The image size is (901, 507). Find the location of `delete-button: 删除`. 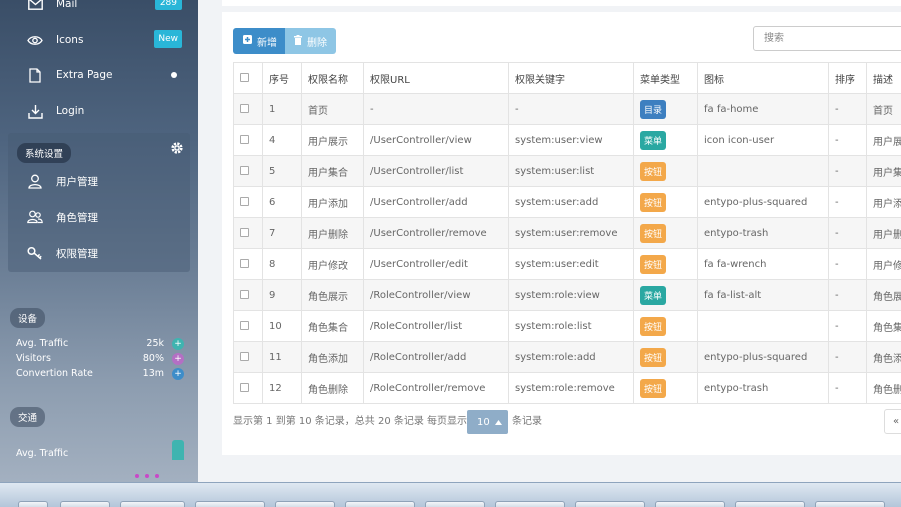

delete-button: 删除 is located at coordinates (310, 41).